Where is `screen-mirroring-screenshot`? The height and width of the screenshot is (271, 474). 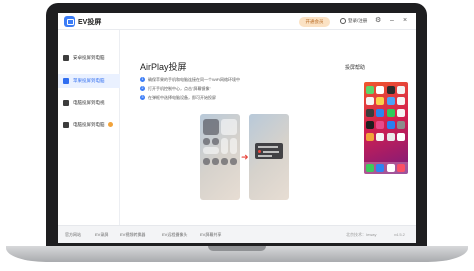 screen-mirroring-screenshot is located at coordinates (269, 157).